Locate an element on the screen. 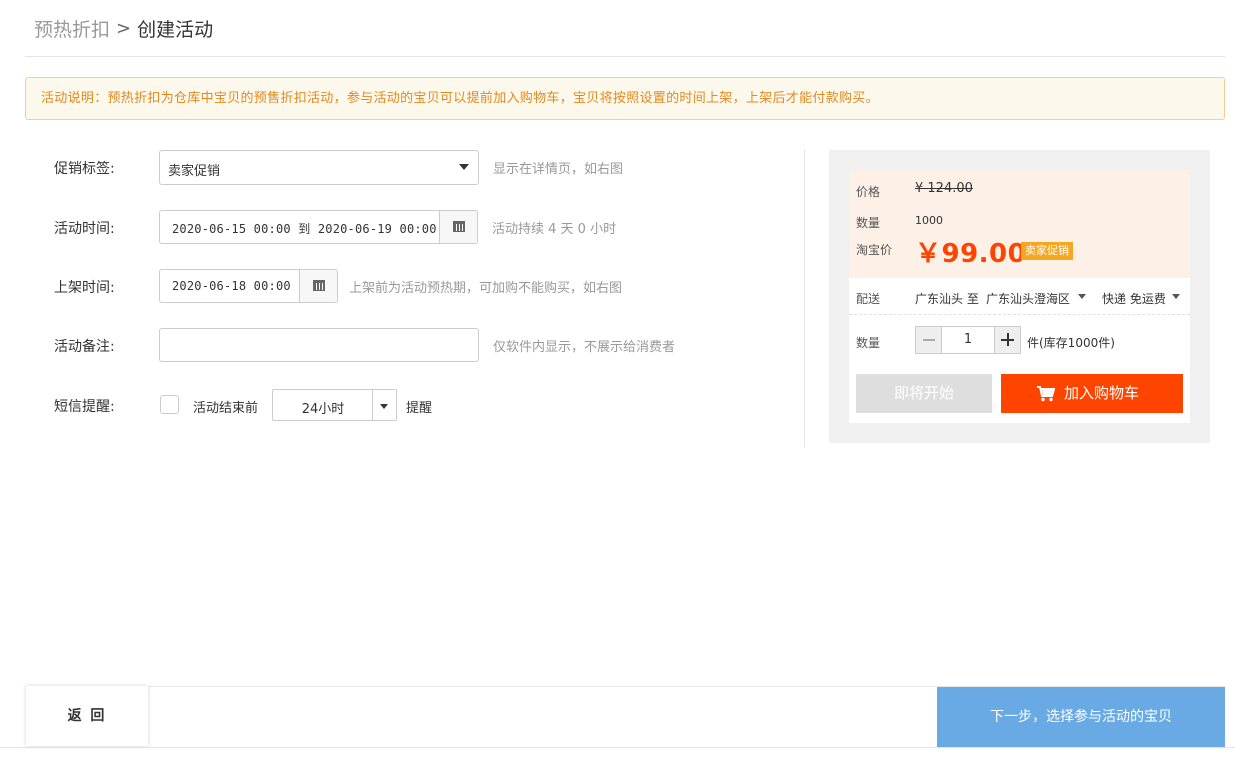 This screenshot has height=762, width=1235. sms-reminder-label: 短信提醒: is located at coordinates (84, 407).